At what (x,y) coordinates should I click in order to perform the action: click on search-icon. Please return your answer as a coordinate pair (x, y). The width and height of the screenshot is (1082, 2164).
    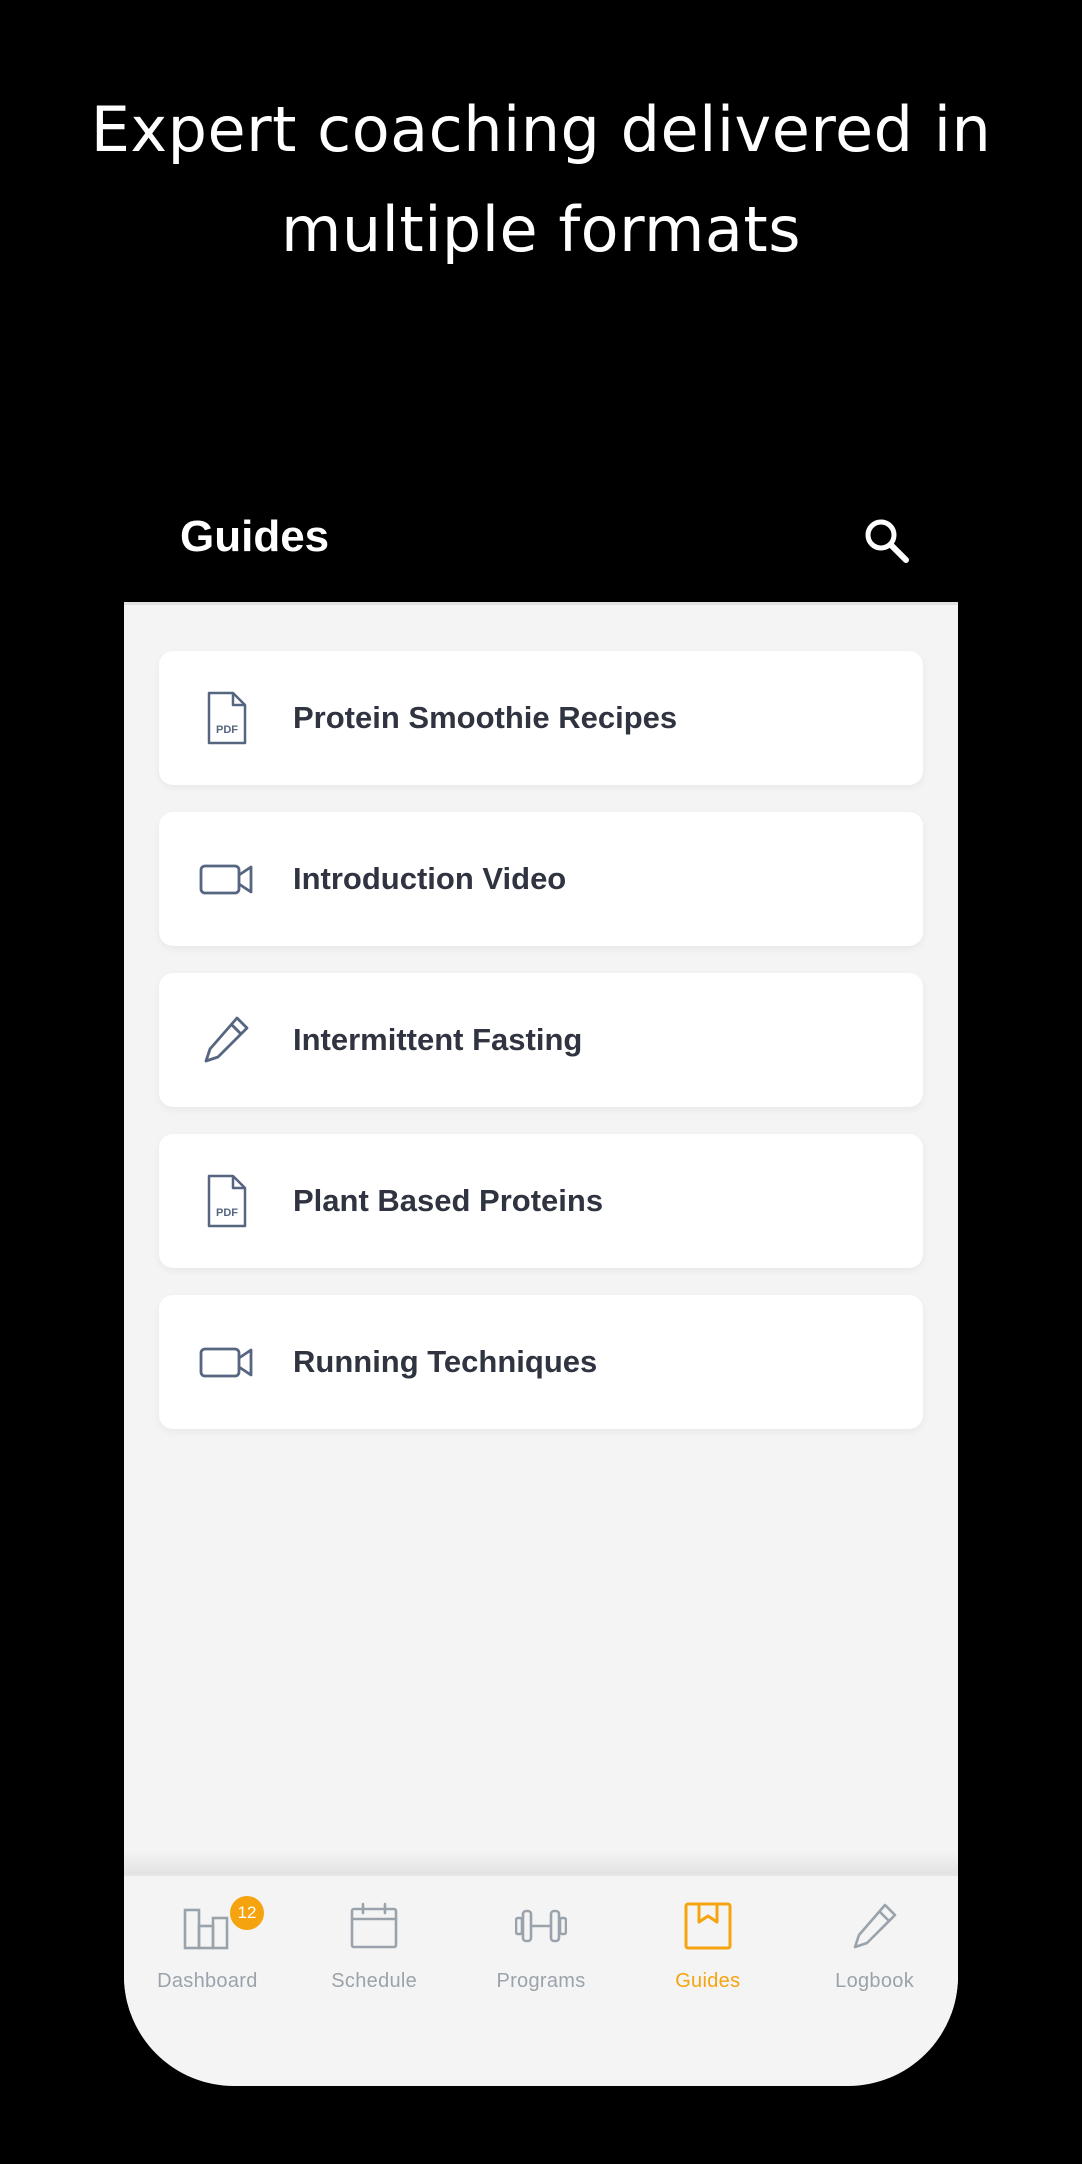
    Looking at the image, I should click on (887, 541).